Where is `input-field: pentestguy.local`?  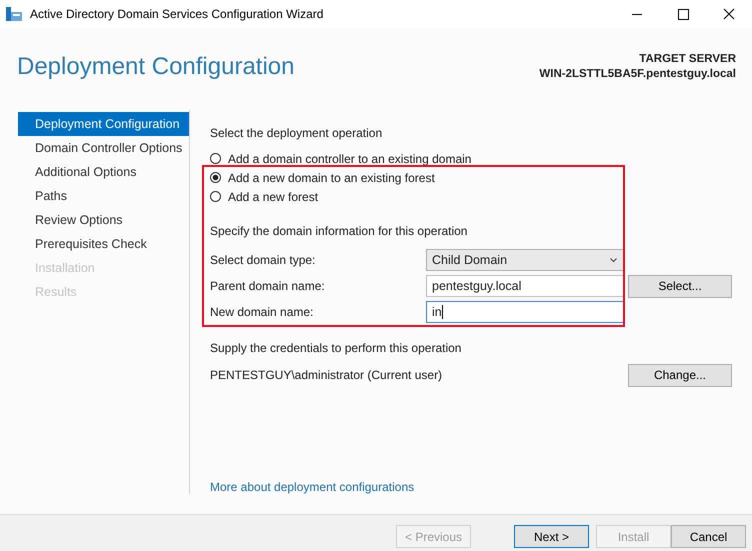
input-field: pentestguy.local is located at coordinates (525, 286).